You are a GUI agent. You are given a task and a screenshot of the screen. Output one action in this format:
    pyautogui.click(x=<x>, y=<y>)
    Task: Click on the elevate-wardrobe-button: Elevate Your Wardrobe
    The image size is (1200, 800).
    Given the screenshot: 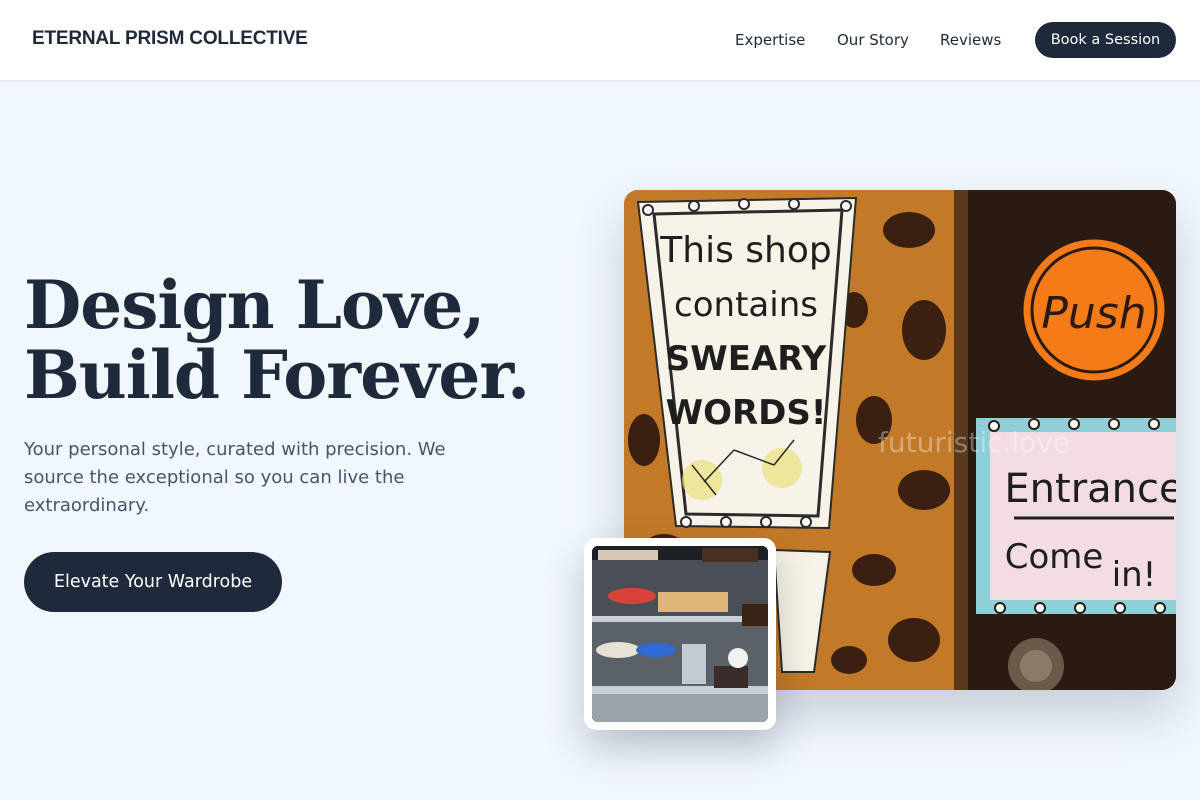 What is the action you would take?
    pyautogui.click(x=153, y=582)
    